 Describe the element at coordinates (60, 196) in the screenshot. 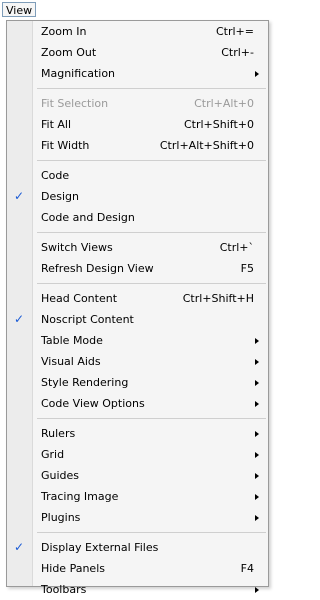

I see `menu-item-label: Design` at that location.